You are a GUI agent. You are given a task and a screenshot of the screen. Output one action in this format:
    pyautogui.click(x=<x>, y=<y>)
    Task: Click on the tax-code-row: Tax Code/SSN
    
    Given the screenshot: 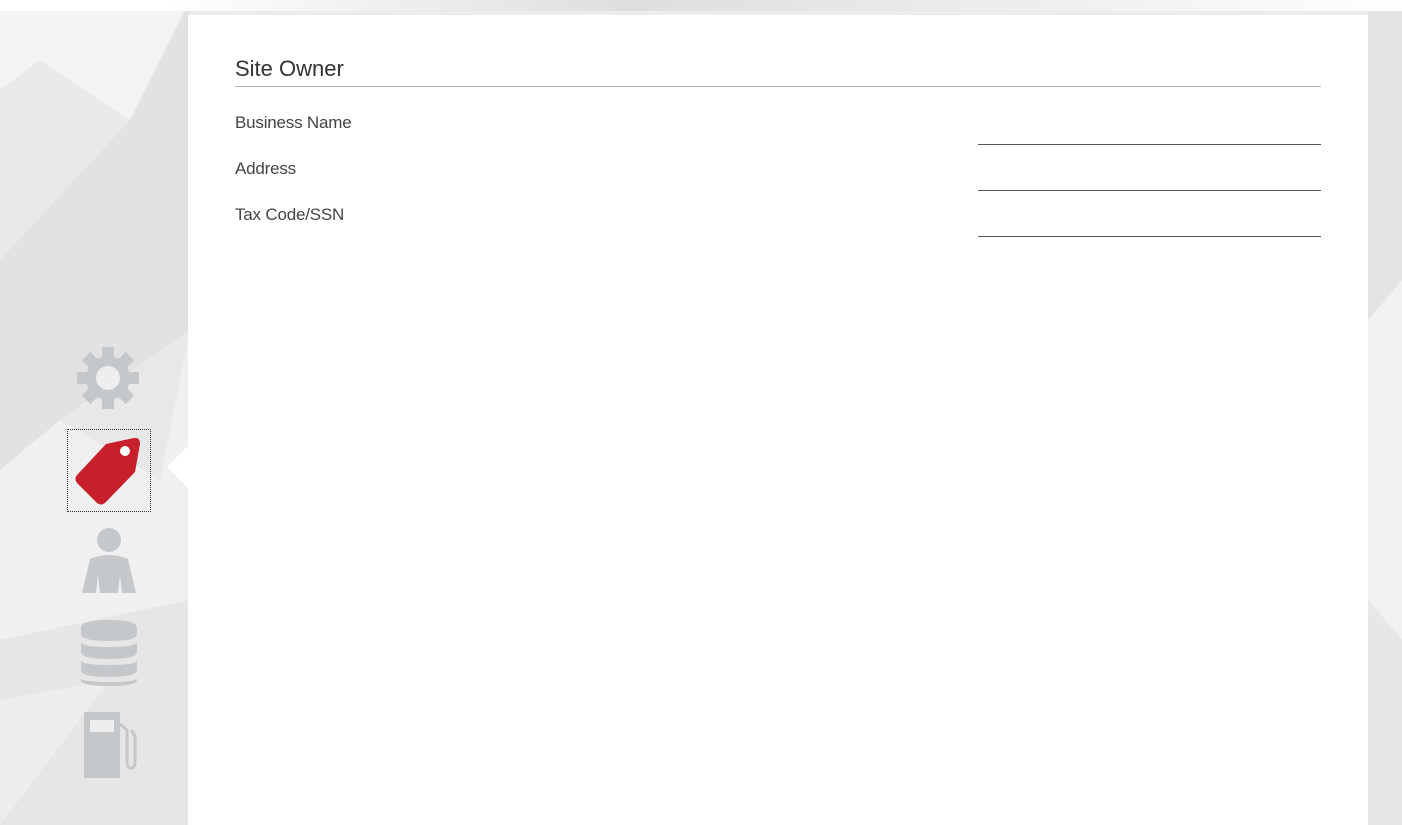 What is the action you would take?
    pyautogui.click(x=778, y=222)
    